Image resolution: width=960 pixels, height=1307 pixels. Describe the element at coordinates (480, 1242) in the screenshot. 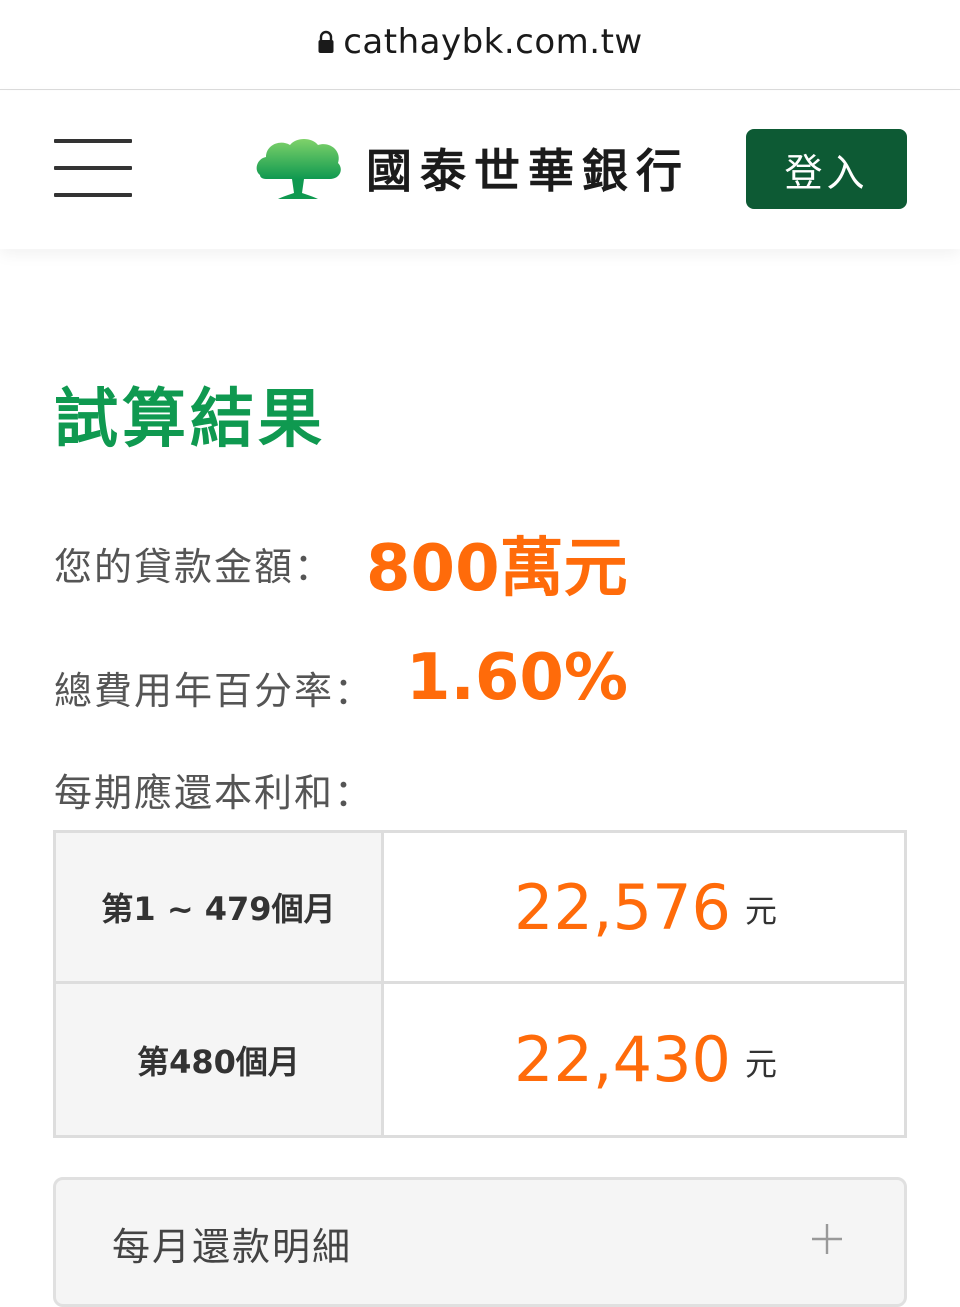

I see `monthly-detail-accordion: 每月還款明細` at that location.